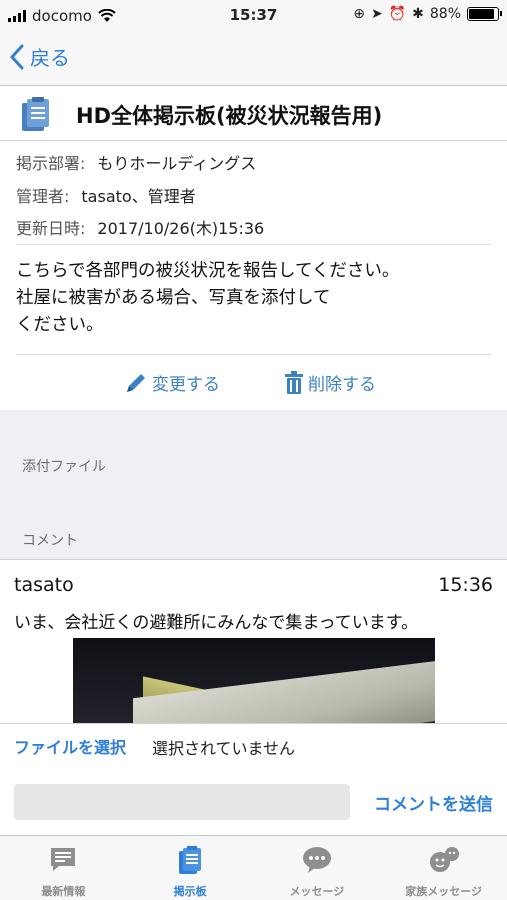  I want to click on tab-label: 最新情報, so click(63, 891).